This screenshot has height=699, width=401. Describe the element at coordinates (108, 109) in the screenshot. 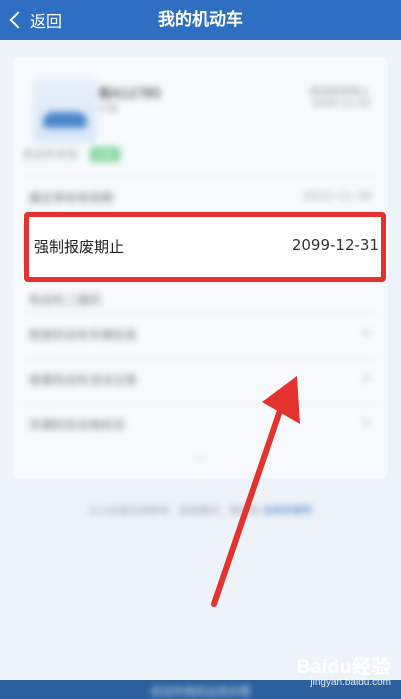

I see `vehicle-type: 小型` at that location.